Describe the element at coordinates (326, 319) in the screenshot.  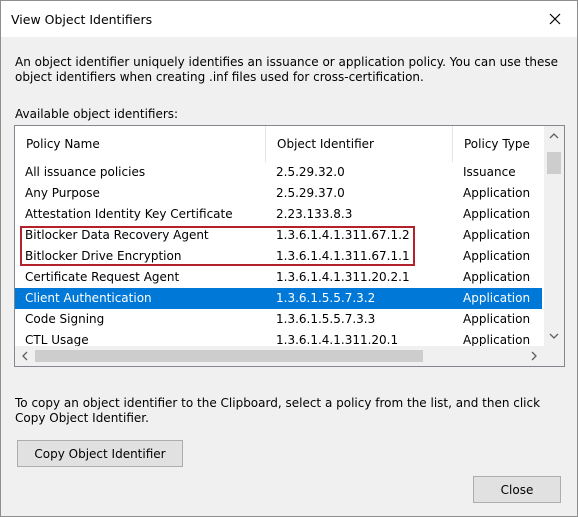
I see `object-identifier-cell: 1.3.6.1.5.5.7.3.3` at that location.